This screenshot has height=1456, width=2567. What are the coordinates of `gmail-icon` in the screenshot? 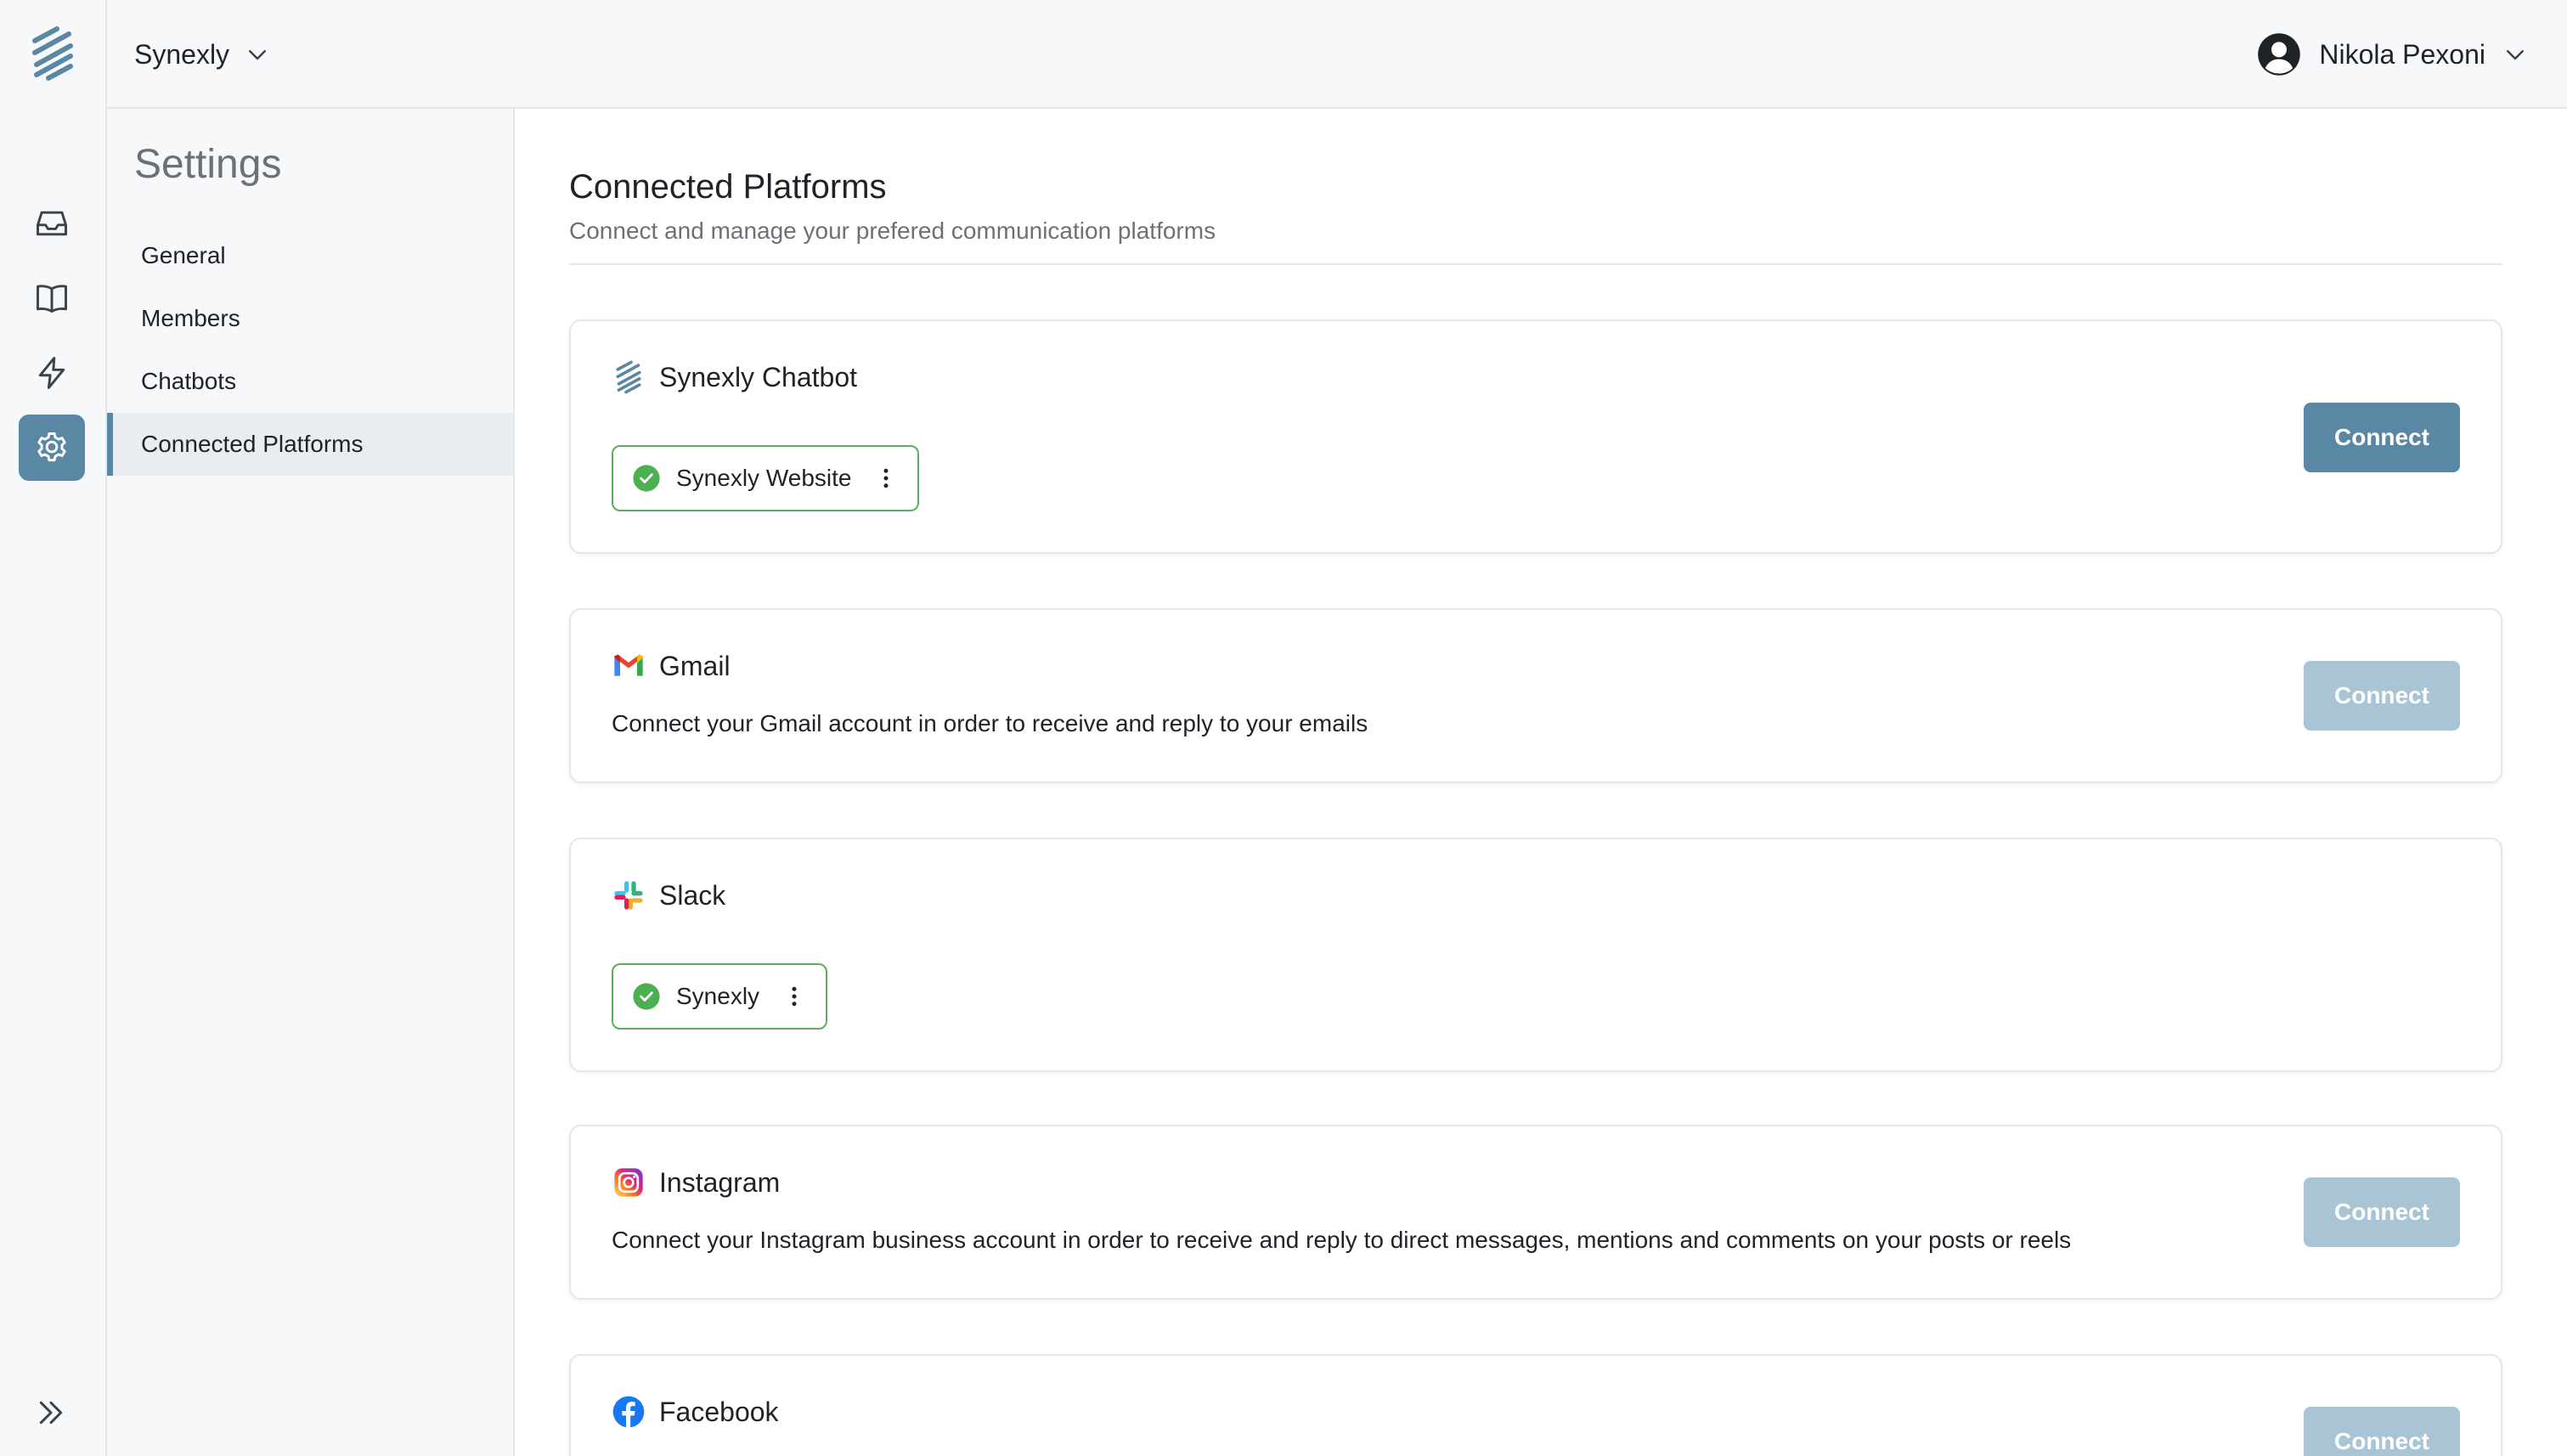 It's located at (629, 665).